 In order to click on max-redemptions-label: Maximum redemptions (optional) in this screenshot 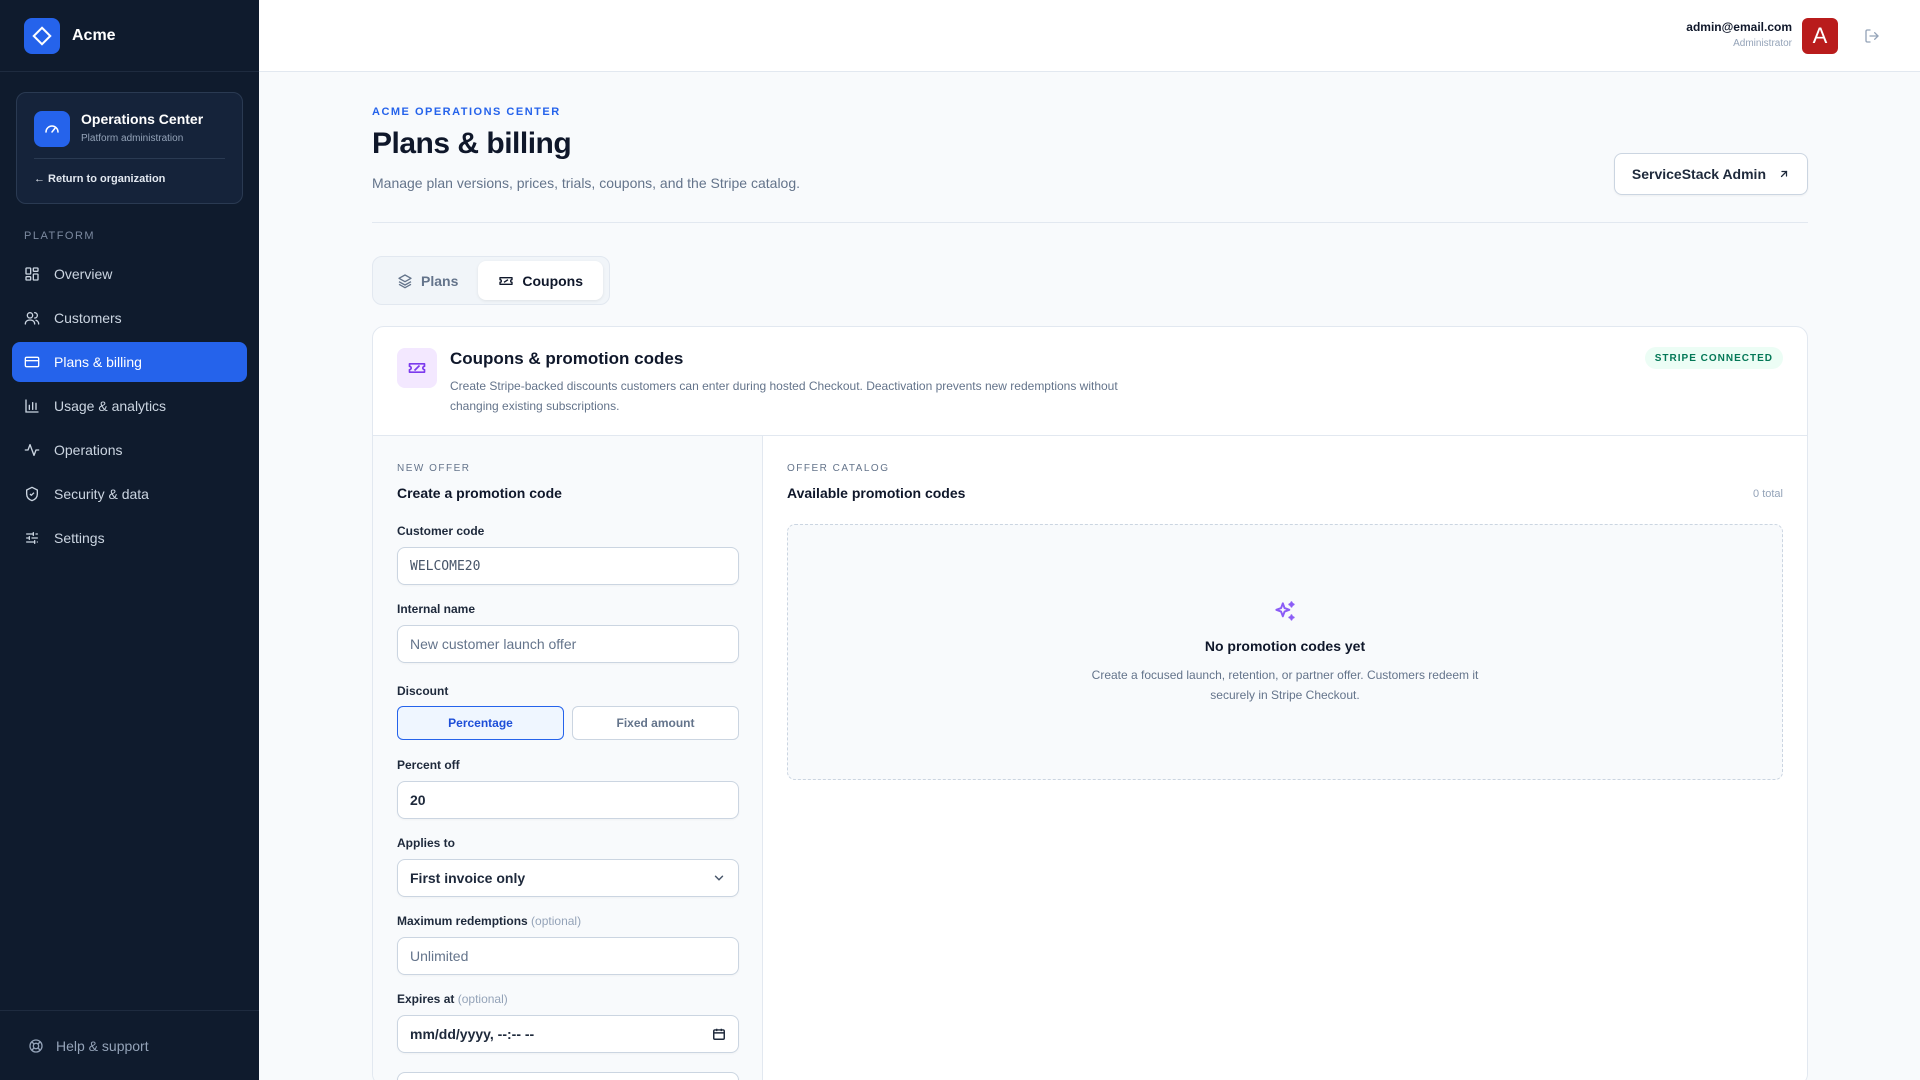, I will do `click(489, 921)`.